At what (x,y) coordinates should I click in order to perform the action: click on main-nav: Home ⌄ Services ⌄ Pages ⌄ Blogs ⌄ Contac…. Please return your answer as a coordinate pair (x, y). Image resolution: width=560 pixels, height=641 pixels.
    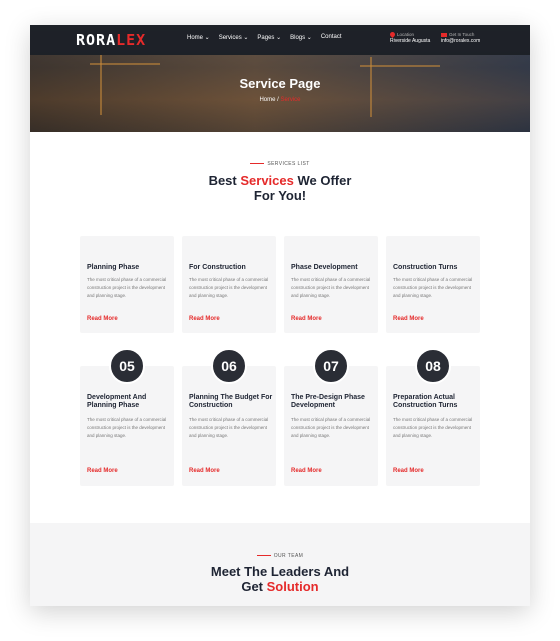
    Looking at the image, I should click on (264, 37).